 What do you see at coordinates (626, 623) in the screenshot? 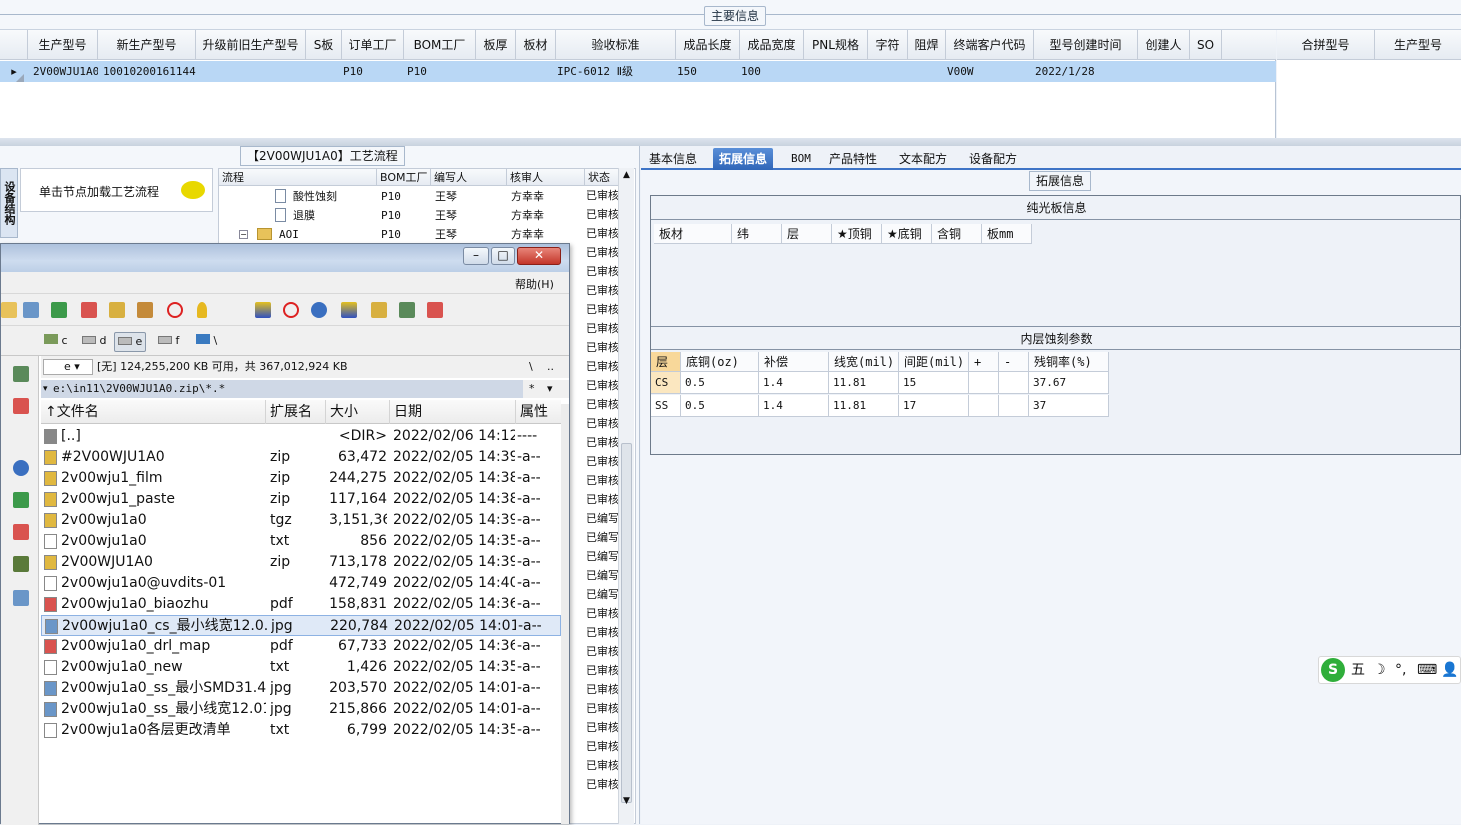
I see `scroll-thumb` at bounding box center [626, 623].